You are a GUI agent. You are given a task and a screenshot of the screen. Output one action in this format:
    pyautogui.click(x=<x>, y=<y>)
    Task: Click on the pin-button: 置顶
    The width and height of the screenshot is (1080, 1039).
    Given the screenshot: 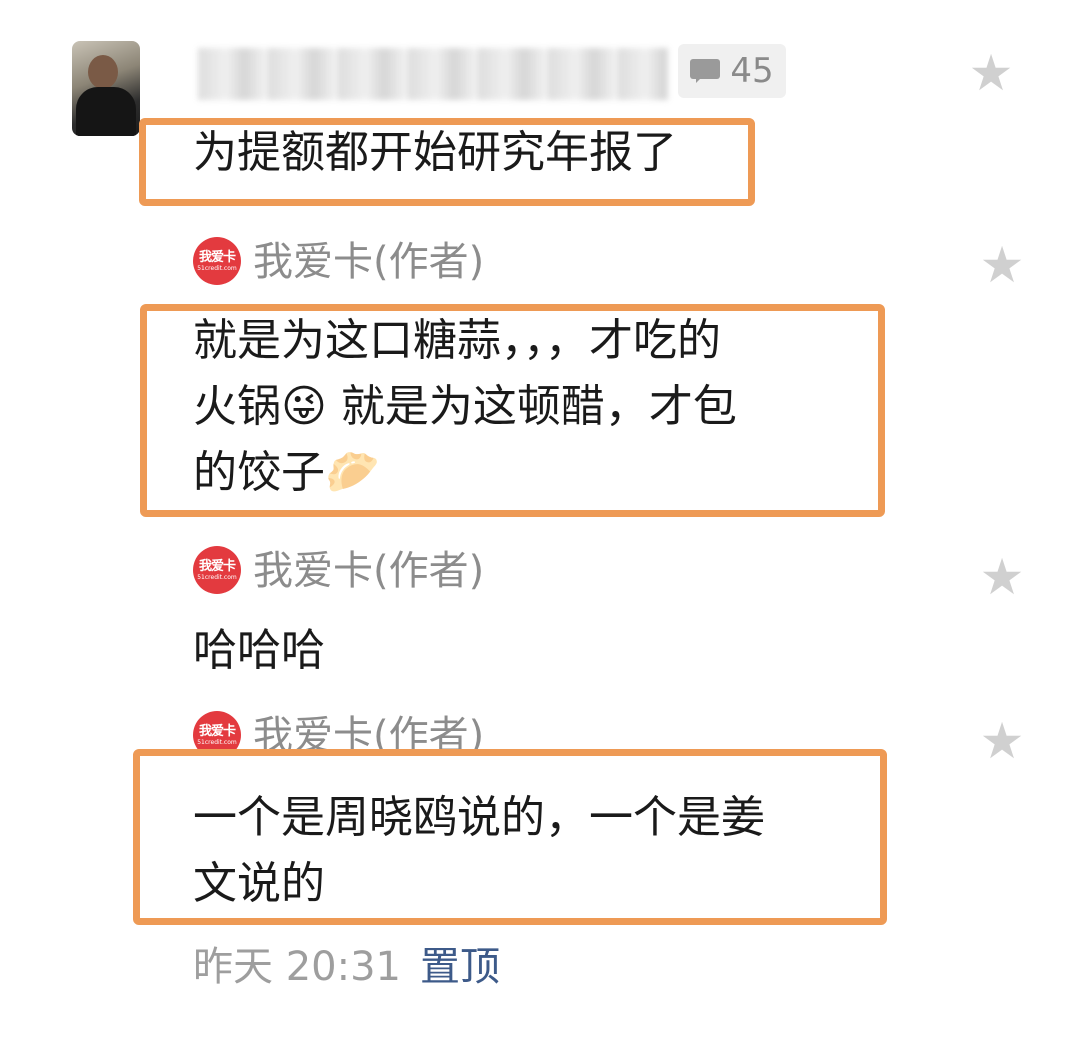 What is the action you would take?
    pyautogui.click(x=460, y=967)
    